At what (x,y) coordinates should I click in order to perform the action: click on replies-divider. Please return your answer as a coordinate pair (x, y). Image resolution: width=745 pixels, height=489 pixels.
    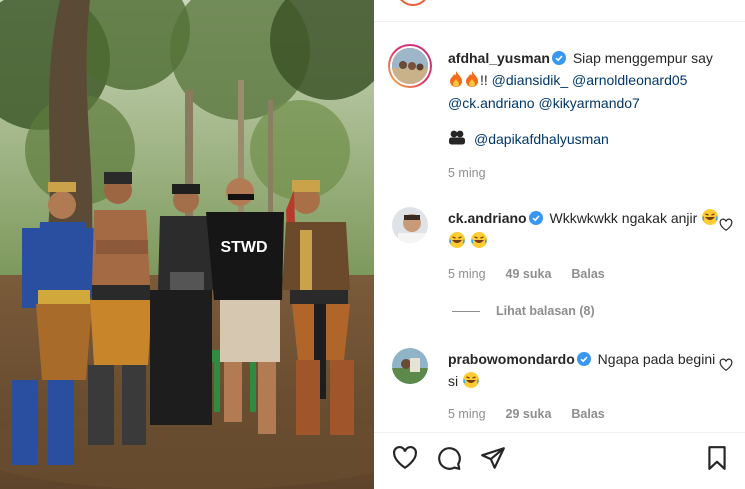
    Looking at the image, I should click on (466, 311).